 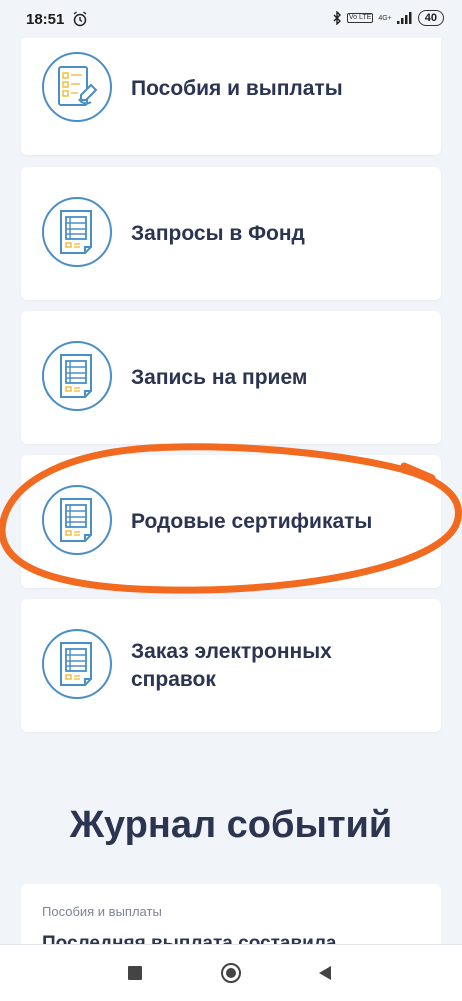 I want to click on back-triangle-icon, so click(x=325, y=973).